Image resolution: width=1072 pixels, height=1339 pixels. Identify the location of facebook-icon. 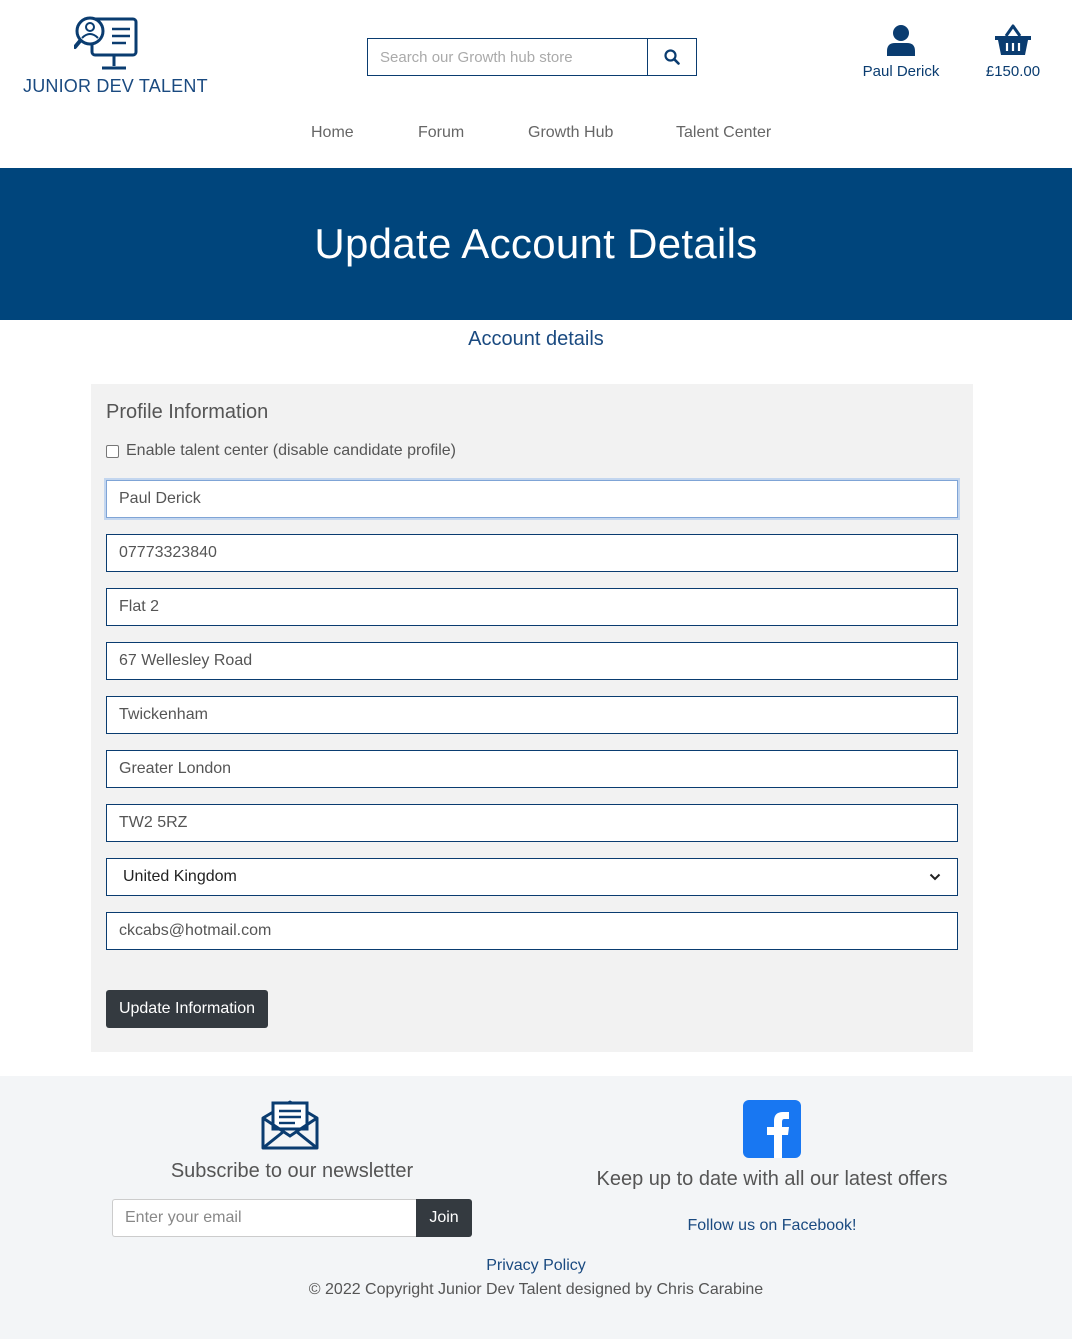
(772, 1129).